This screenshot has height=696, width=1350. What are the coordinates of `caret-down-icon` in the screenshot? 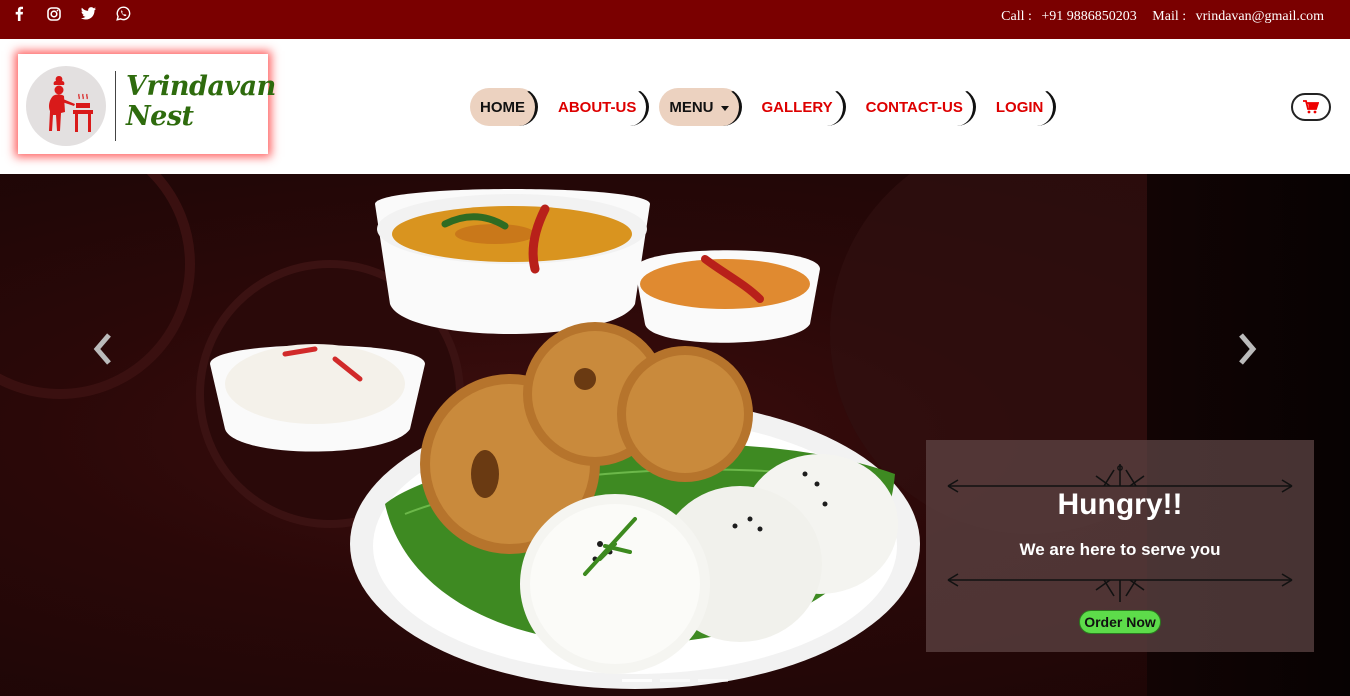 It's located at (724, 108).